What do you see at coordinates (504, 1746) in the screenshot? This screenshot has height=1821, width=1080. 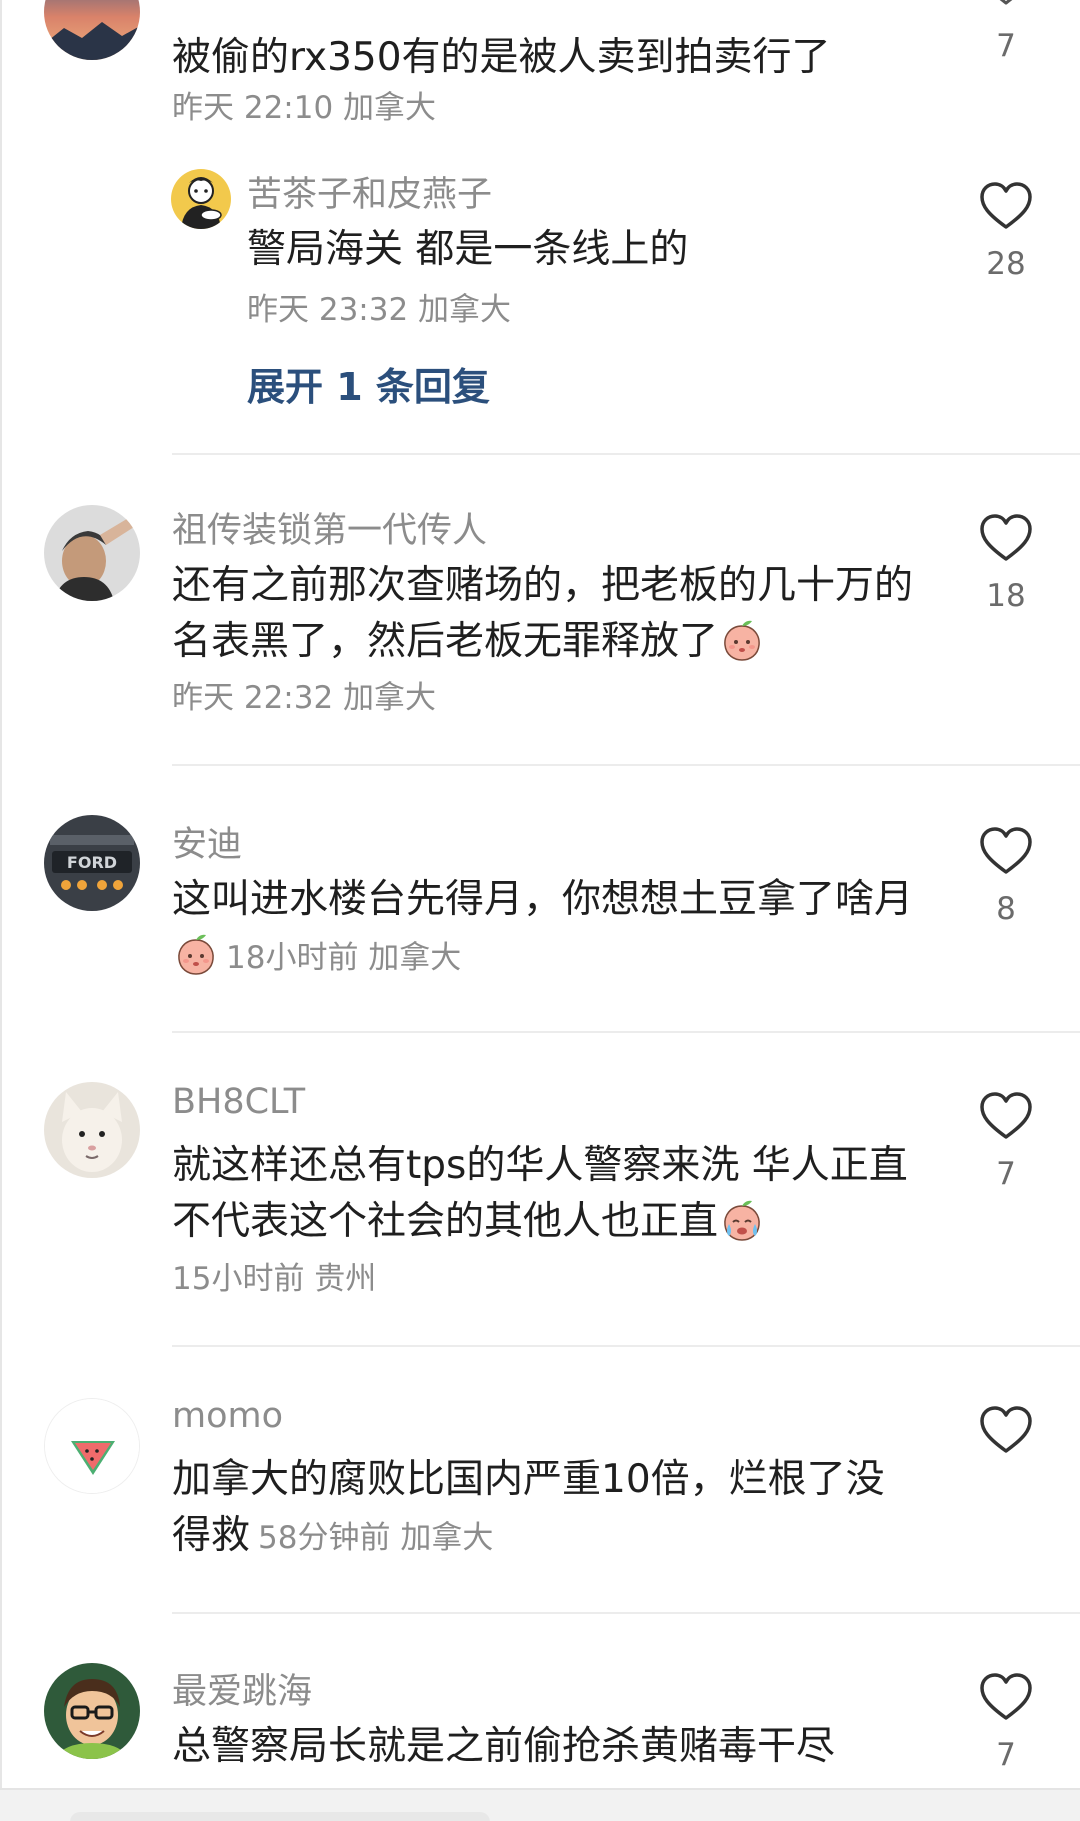 I see `comment-text: 总警察局长就是之前偷抢杀黄赌毒干尽` at bounding box center [504, 1746].